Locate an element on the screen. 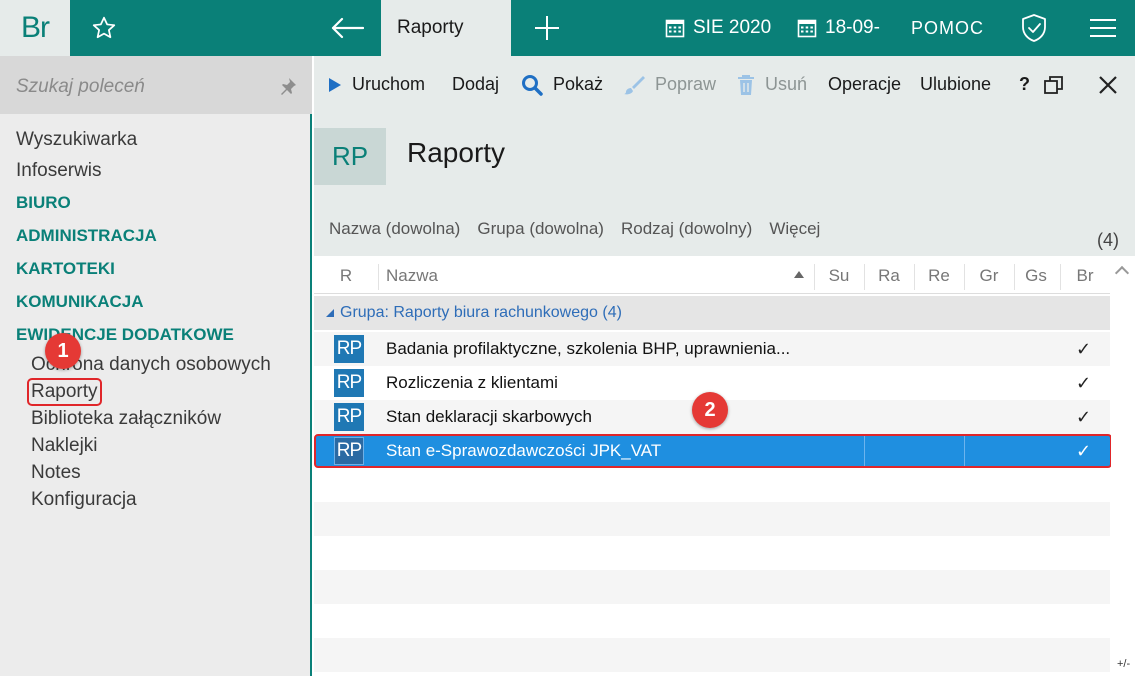 This screenshot has width=1135, height=676. run-button: Uruchom is located at coordinates (376, 84).